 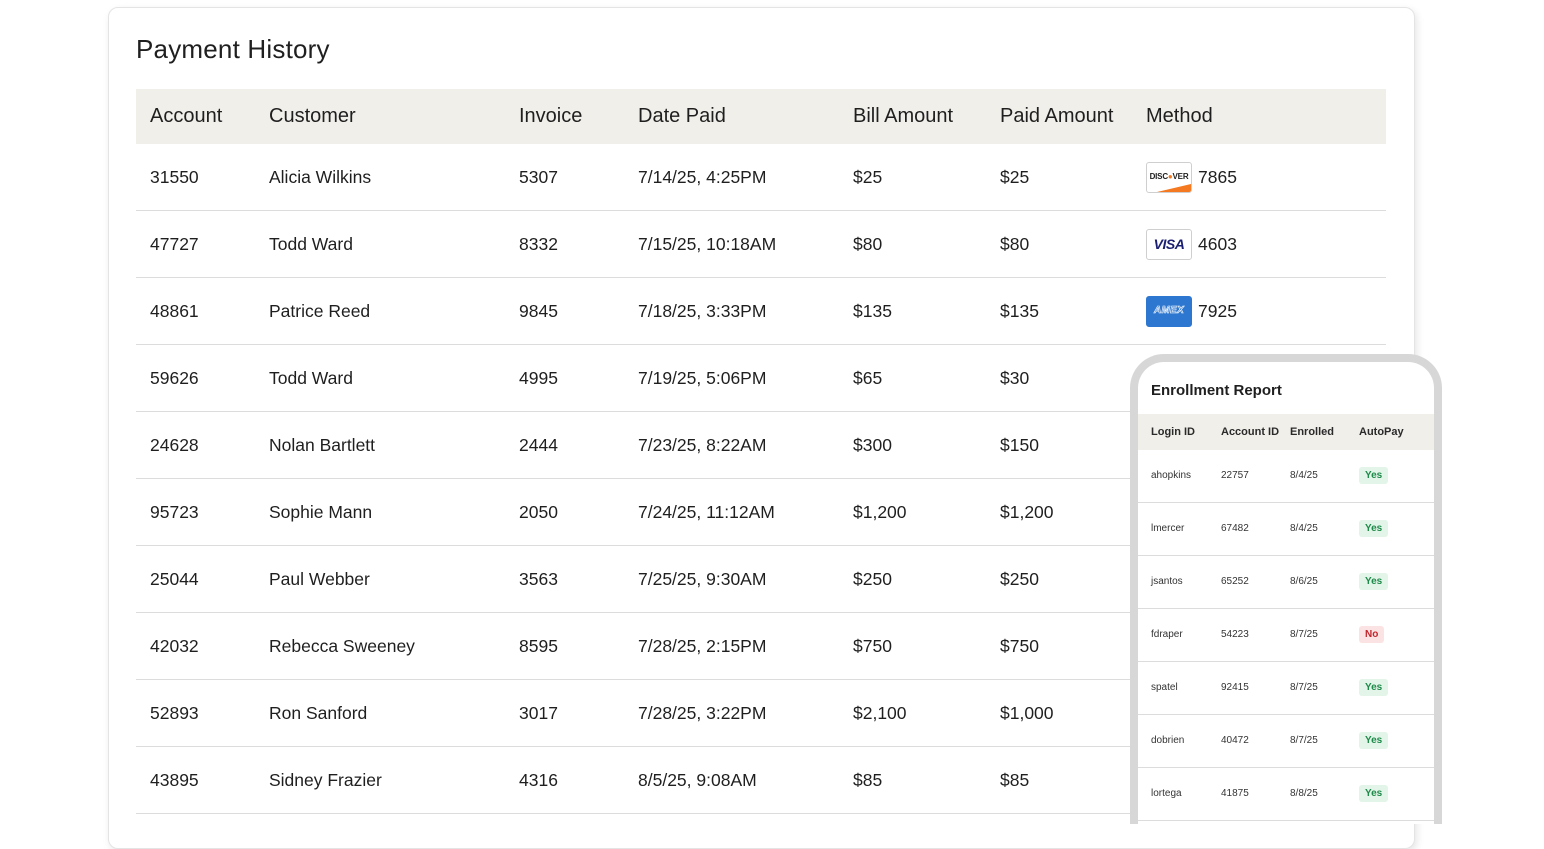 I want to click on customer-cell: Sidney Frazier, so click(x=325, y=780).